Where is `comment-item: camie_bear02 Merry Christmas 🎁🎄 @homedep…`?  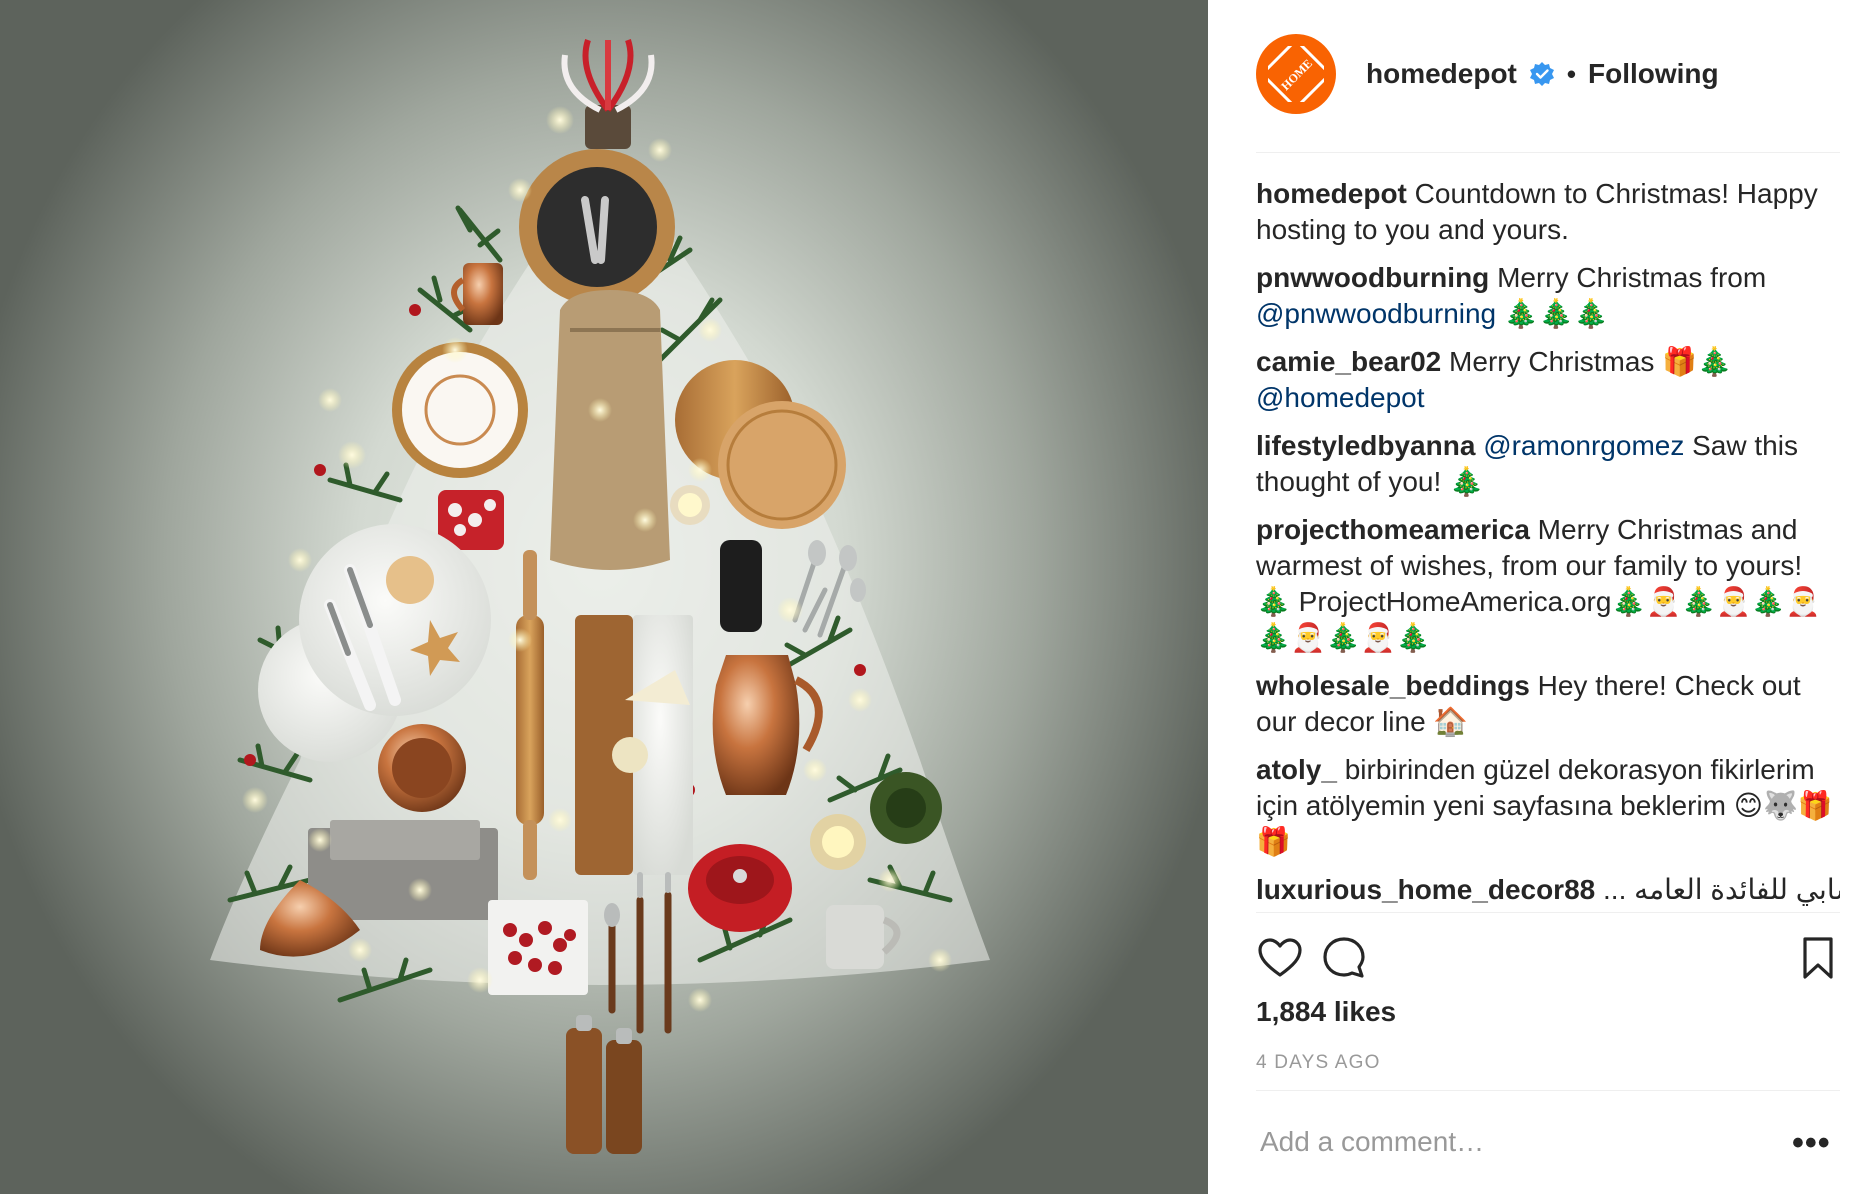
comment-item: camie_bear02 Merry Christmas 🎁🎄 @homedep… is located at coordinates (1548, 380).